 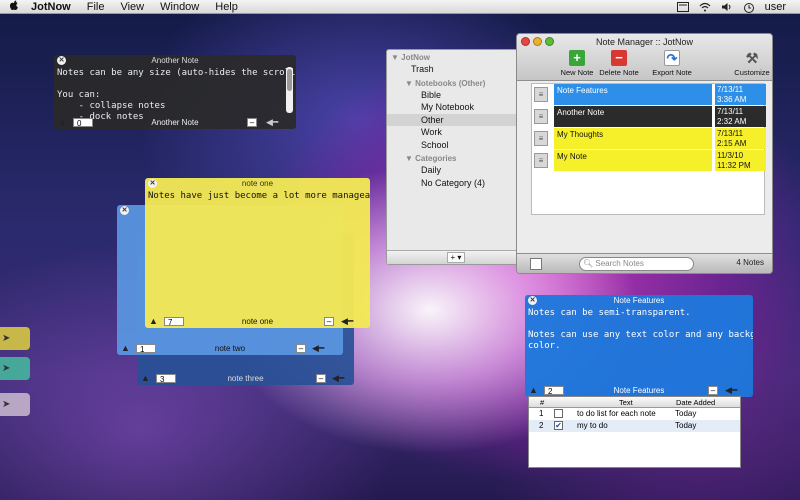 I want to click on drawer-toggle-icon, so click(x=536, y=264).